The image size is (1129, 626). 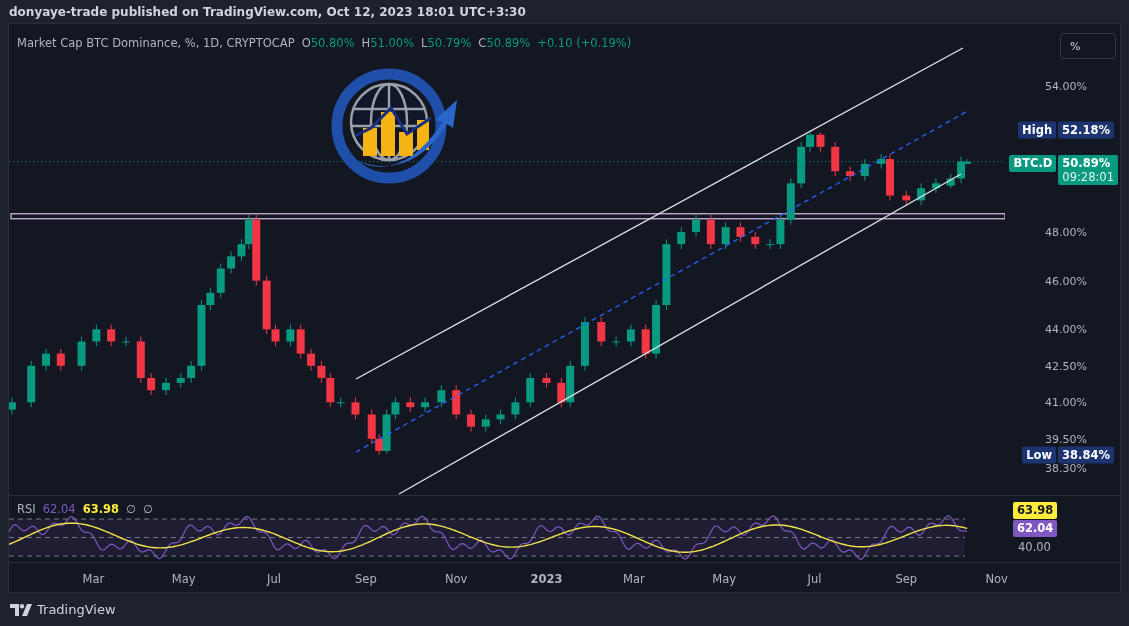 What do you see at coordinates (26, 509) in the screenshot?
I see `rsi-label: RSI` at bounding box center [26, 509].